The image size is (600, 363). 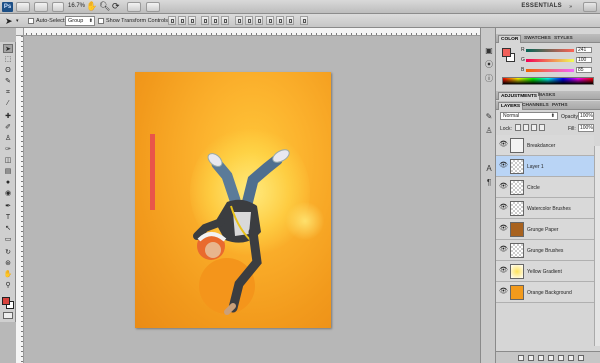 I want to click on double-chevron-icon: », so click(x=570, y=7).